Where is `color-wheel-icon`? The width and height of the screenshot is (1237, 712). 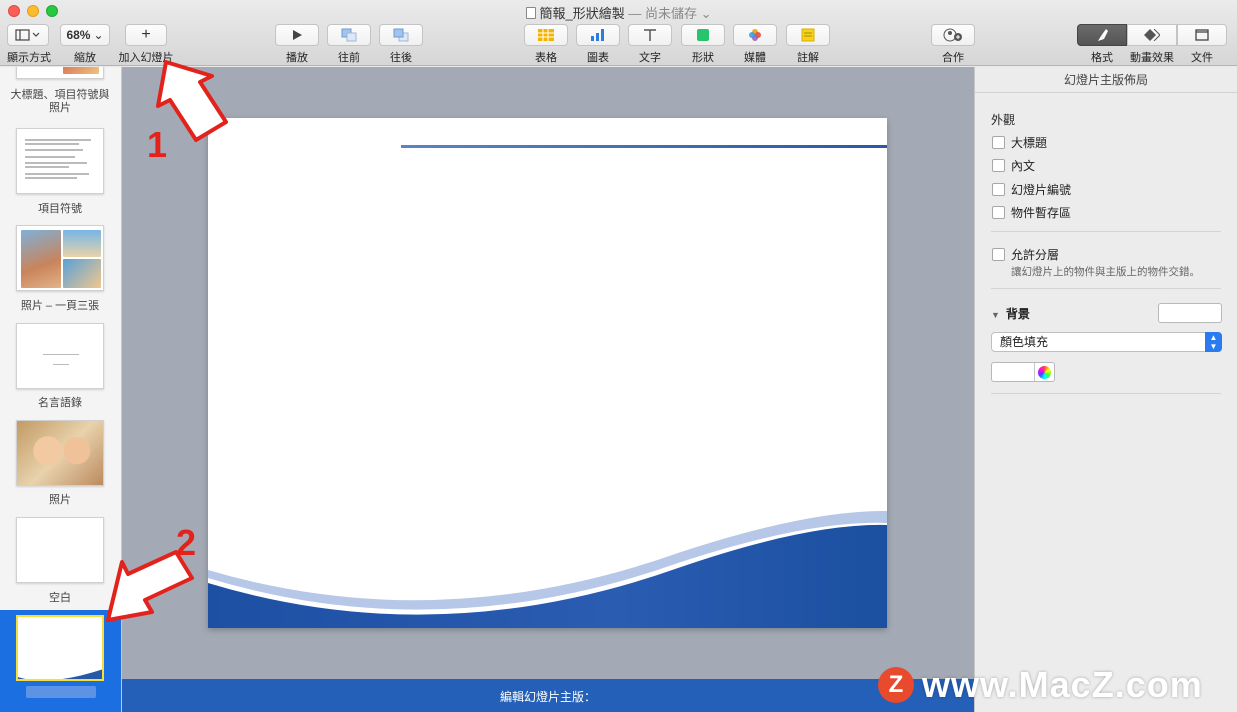 color-wheel-icon is located at coordinates (1044, 372).